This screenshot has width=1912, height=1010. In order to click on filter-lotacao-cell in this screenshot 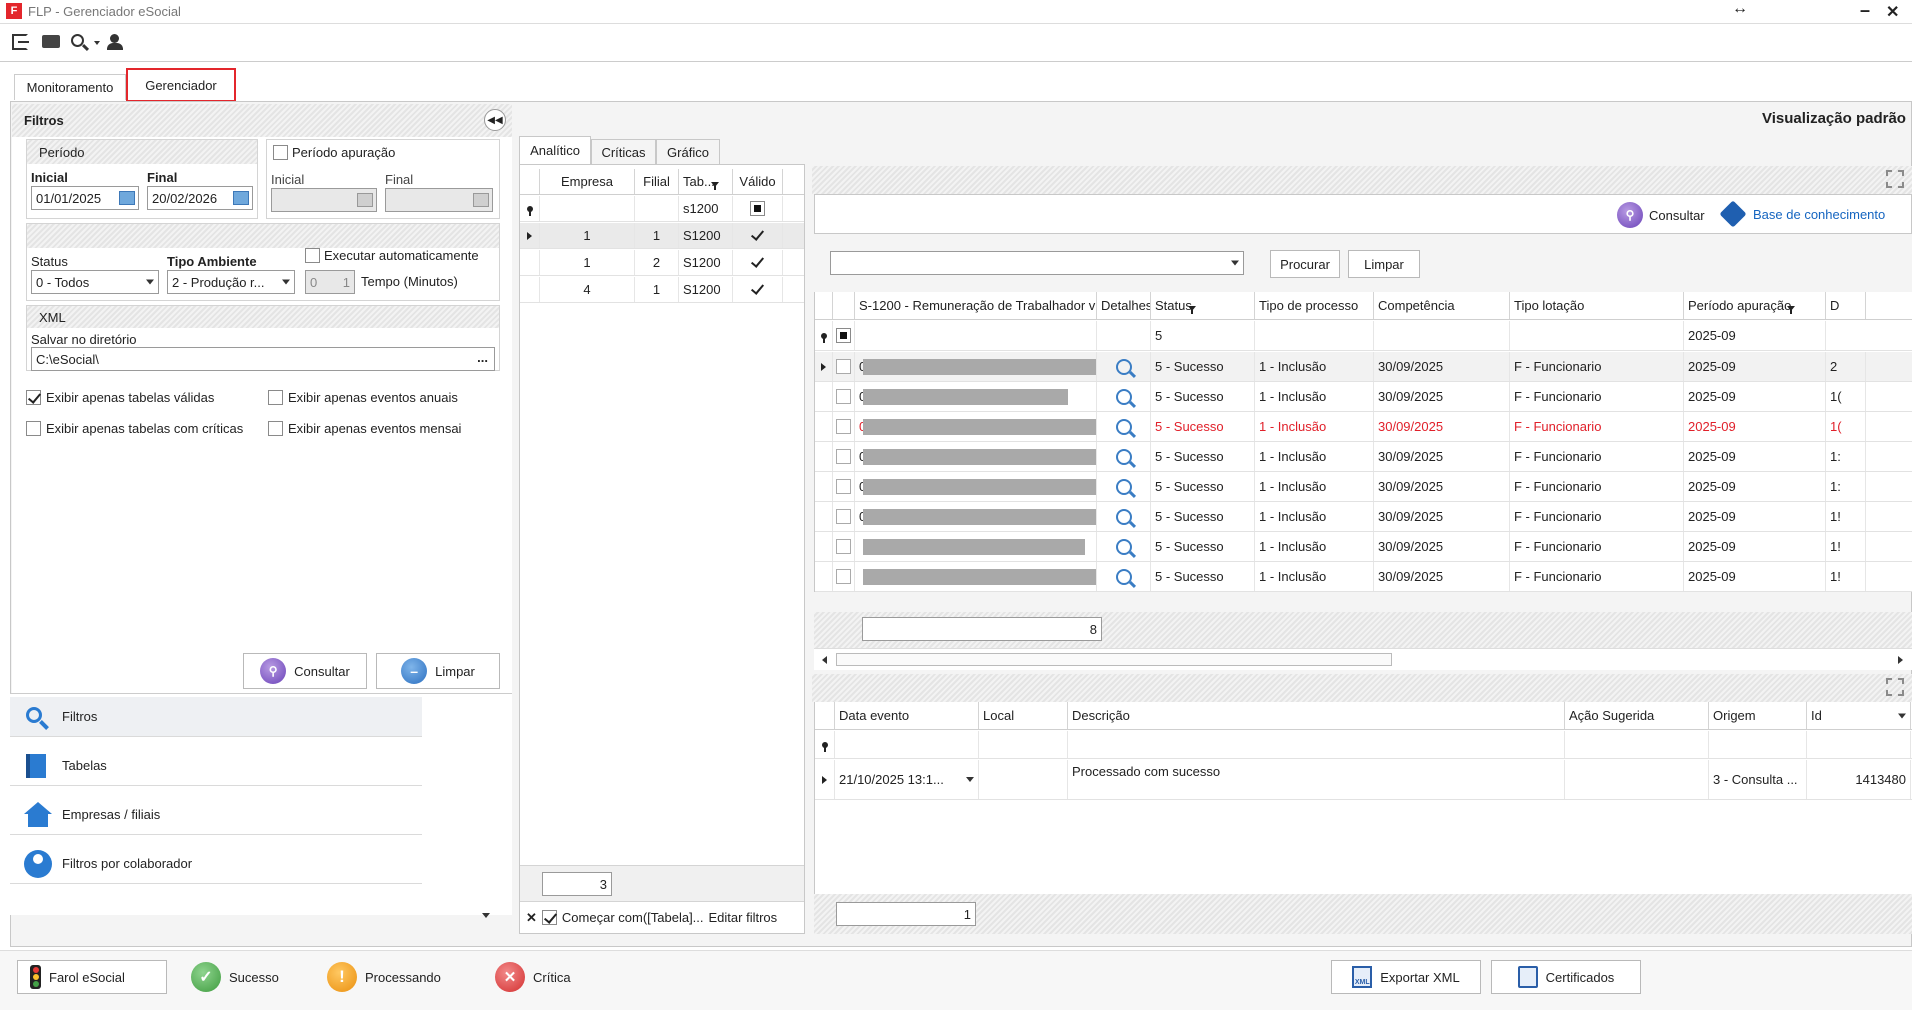, I will do `click(1597, 335)`.